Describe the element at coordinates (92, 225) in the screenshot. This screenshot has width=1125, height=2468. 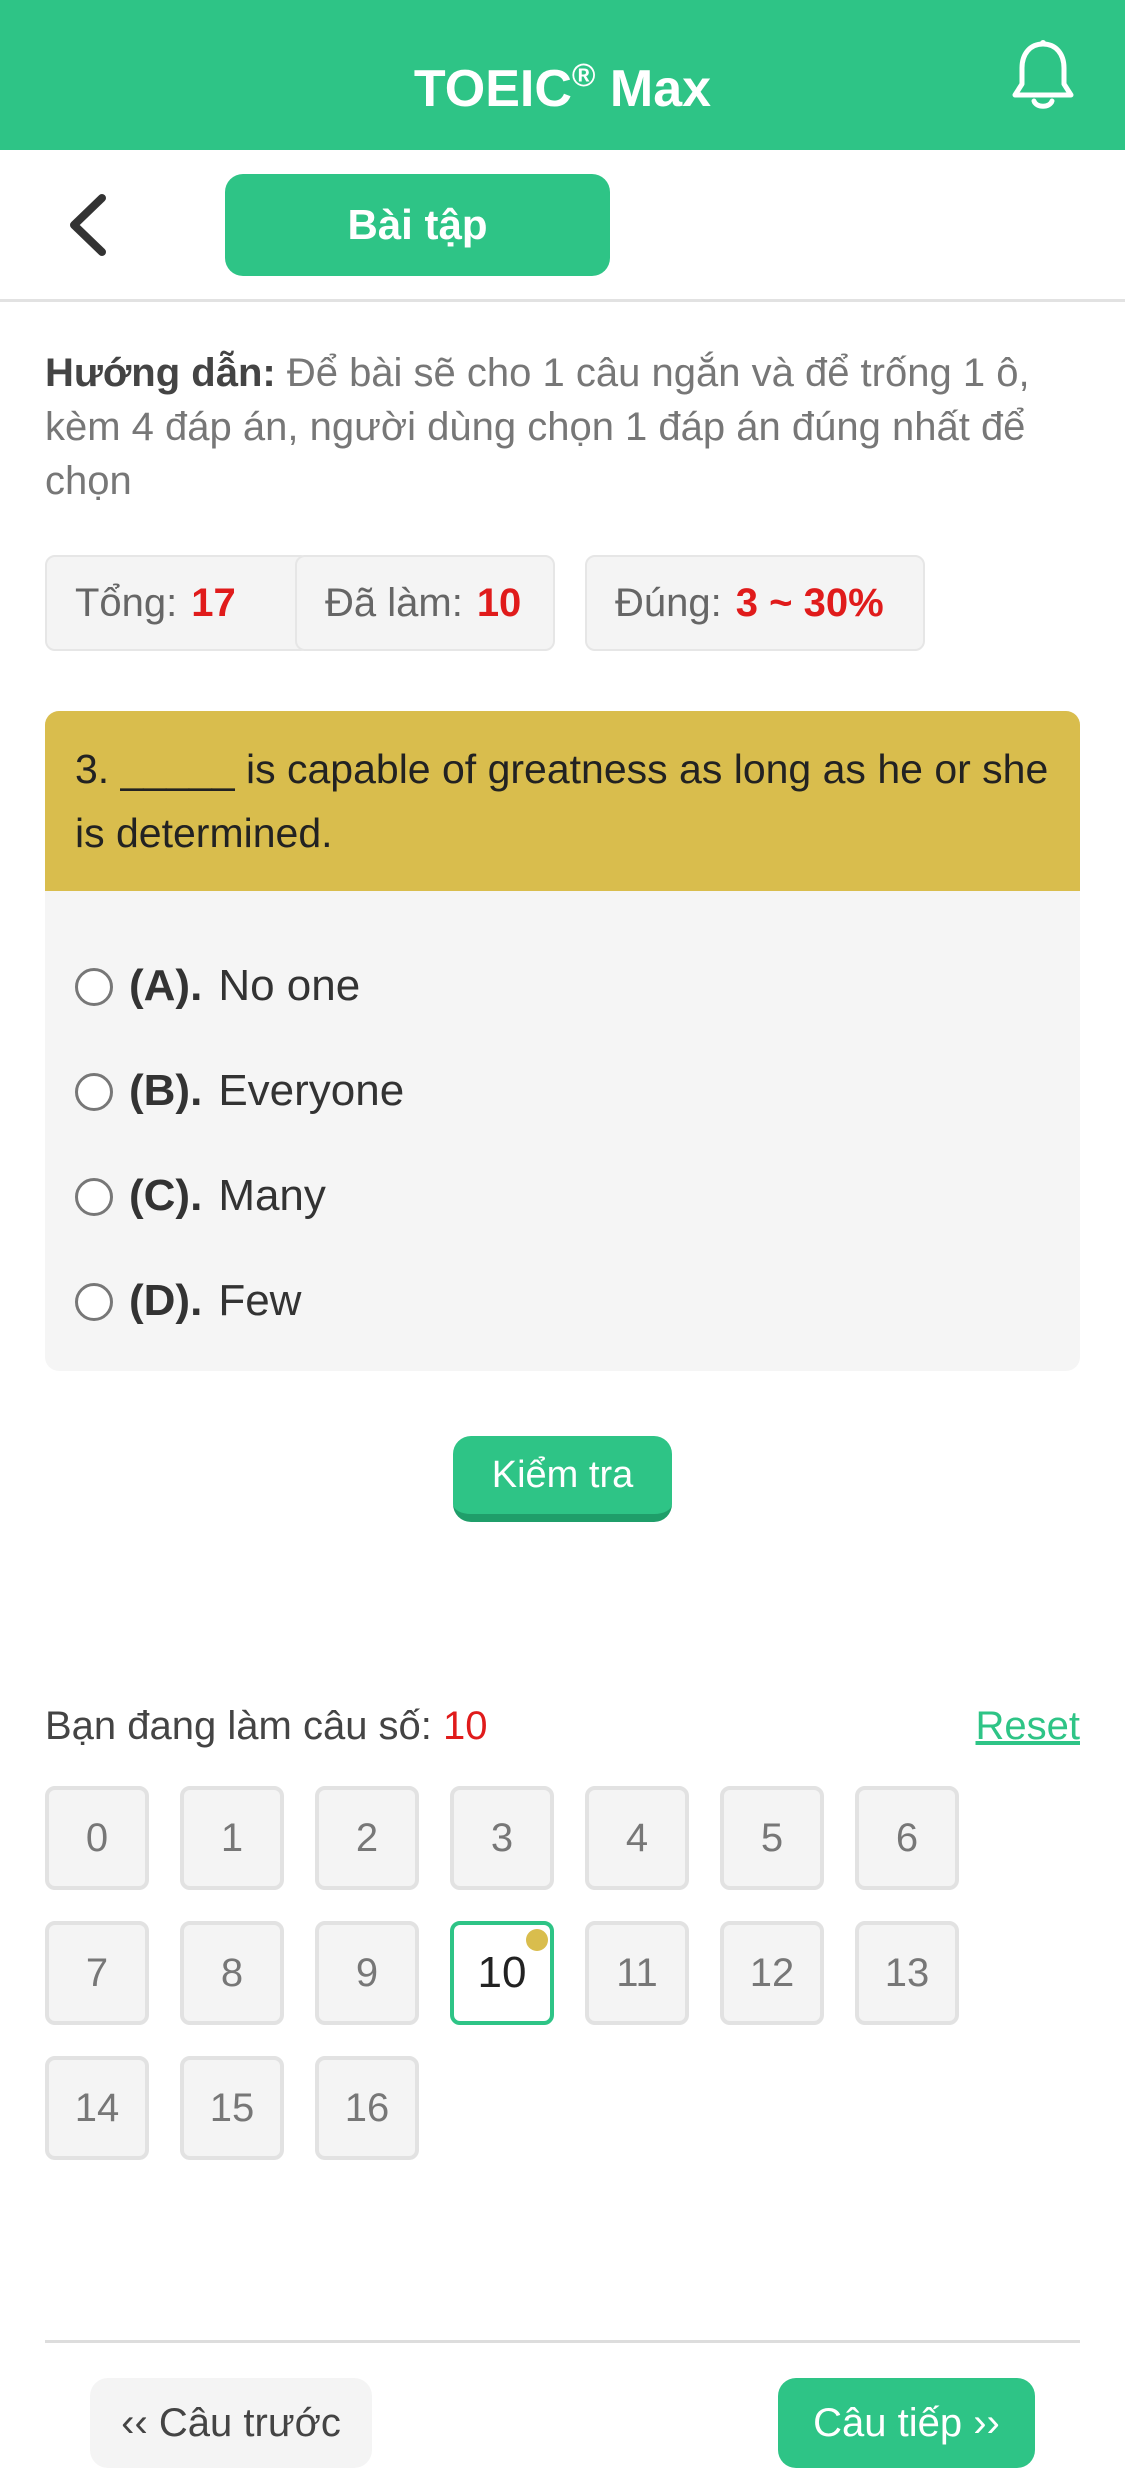
I see `chevron-left-icon` at that location.